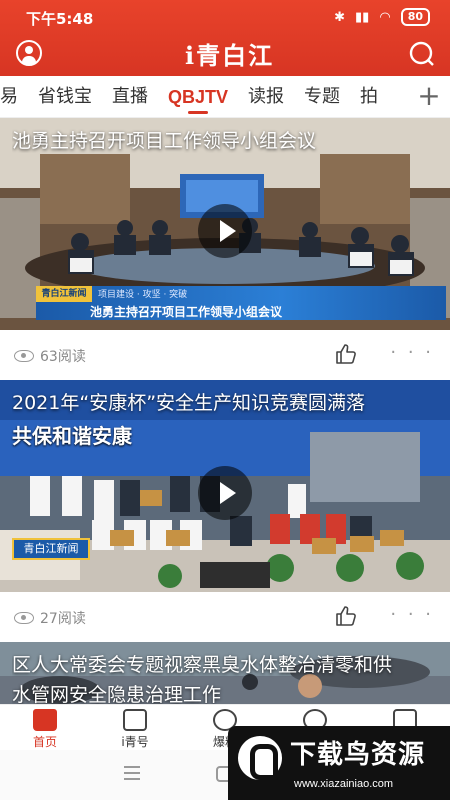 The image size is (450, 800). What do you see at coordinates (225, 139) in the screenshot?
I see `video-title: 池勇主持召开项目工作领导小组会议` at bounding box center [225, 139].